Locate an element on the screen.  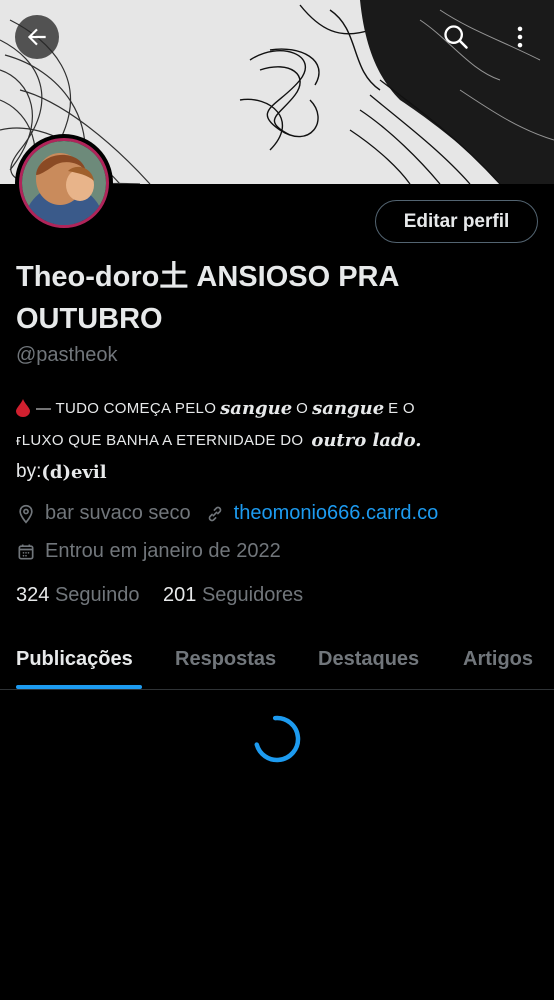
calendar-icon is located at coordinates (26, 552).